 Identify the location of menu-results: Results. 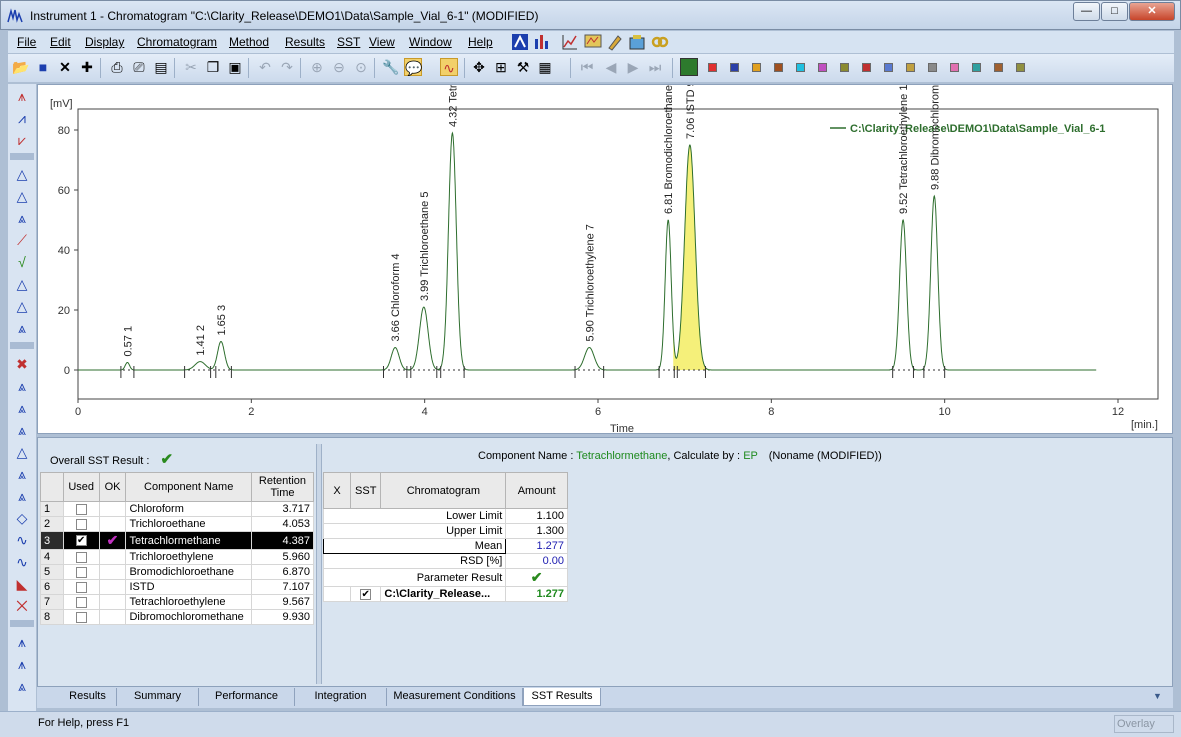
(305, 42).